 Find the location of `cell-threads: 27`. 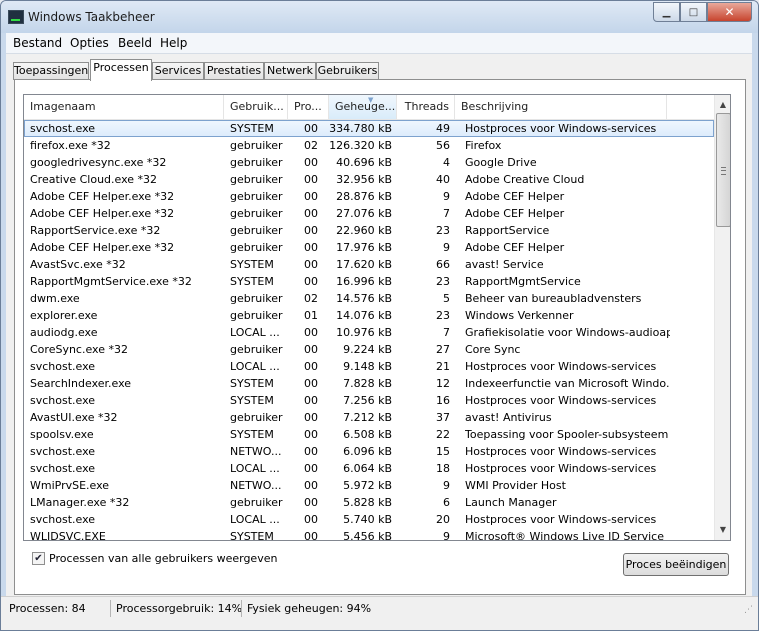

cell-threads: 27 is located at coordinates (443, 349).